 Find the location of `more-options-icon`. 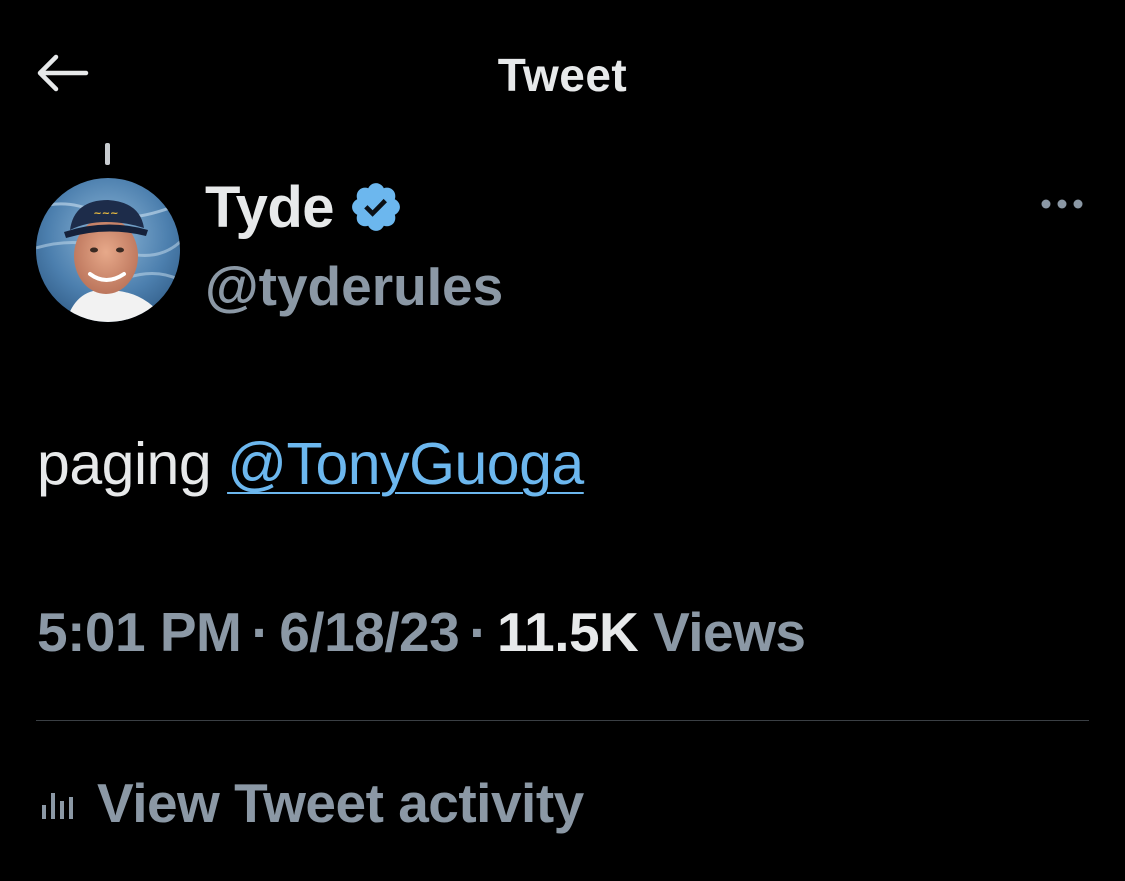

more-options-icon is located at coordinates (1062, 206).